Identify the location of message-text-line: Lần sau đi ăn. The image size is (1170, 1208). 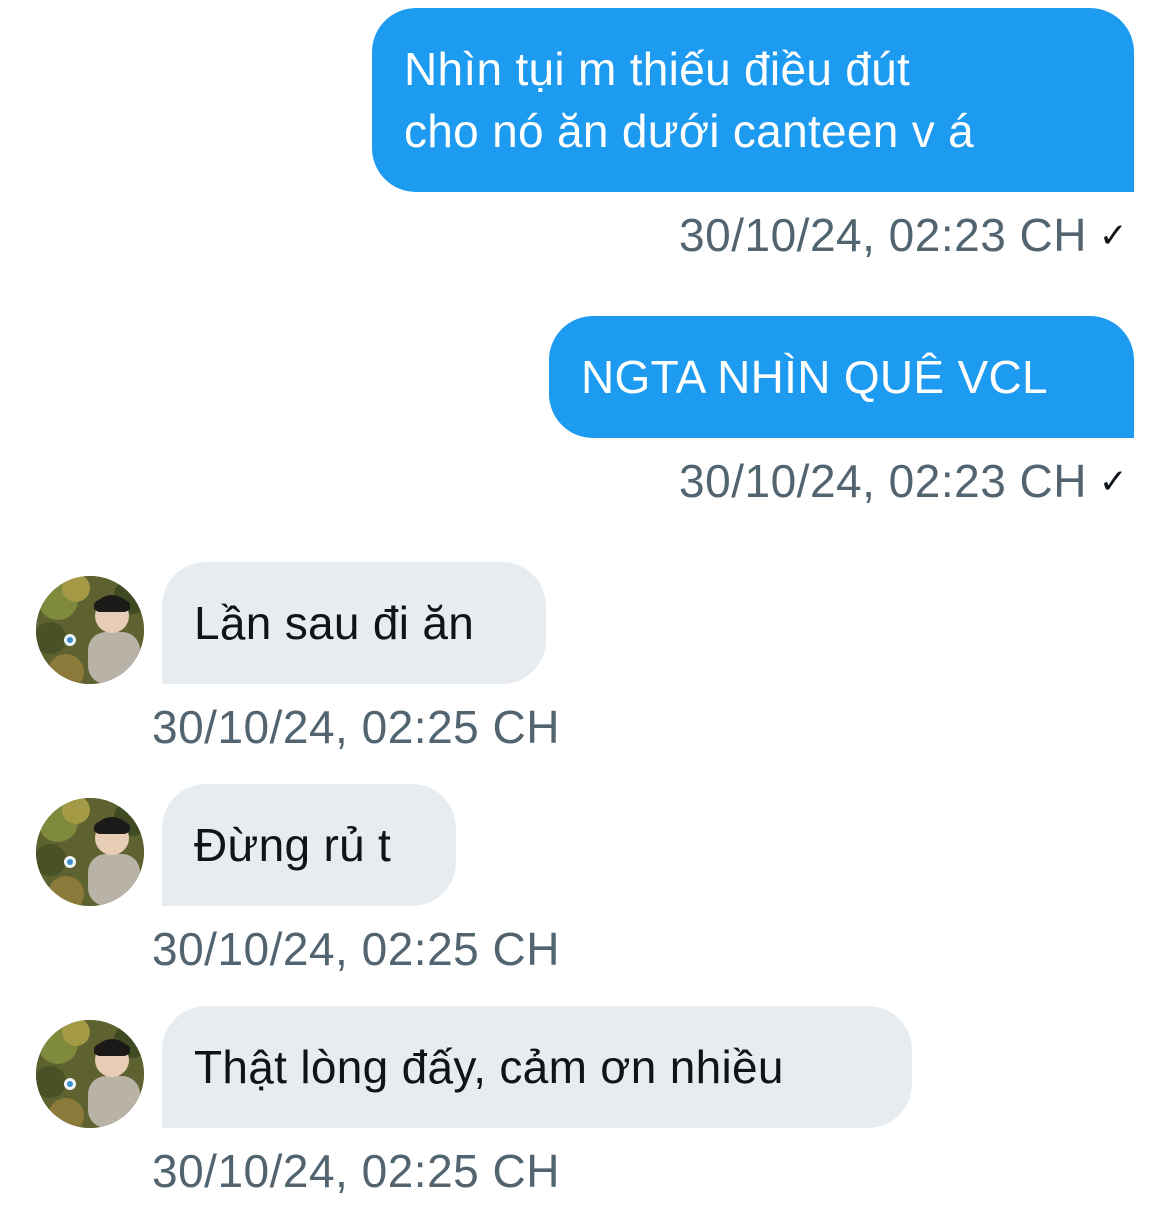
(334, 623).